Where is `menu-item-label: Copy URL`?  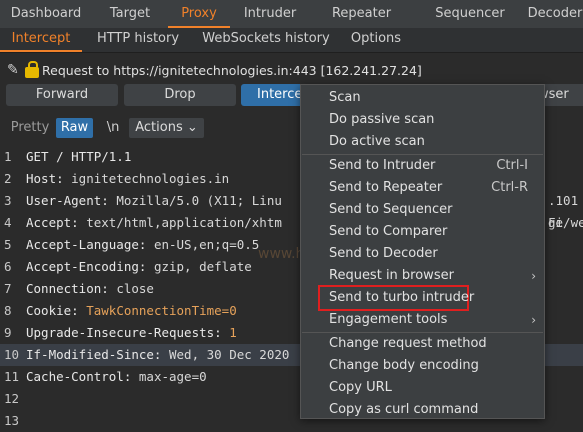 menu-item-label: Copy URL is located at coordinates (360, 387).